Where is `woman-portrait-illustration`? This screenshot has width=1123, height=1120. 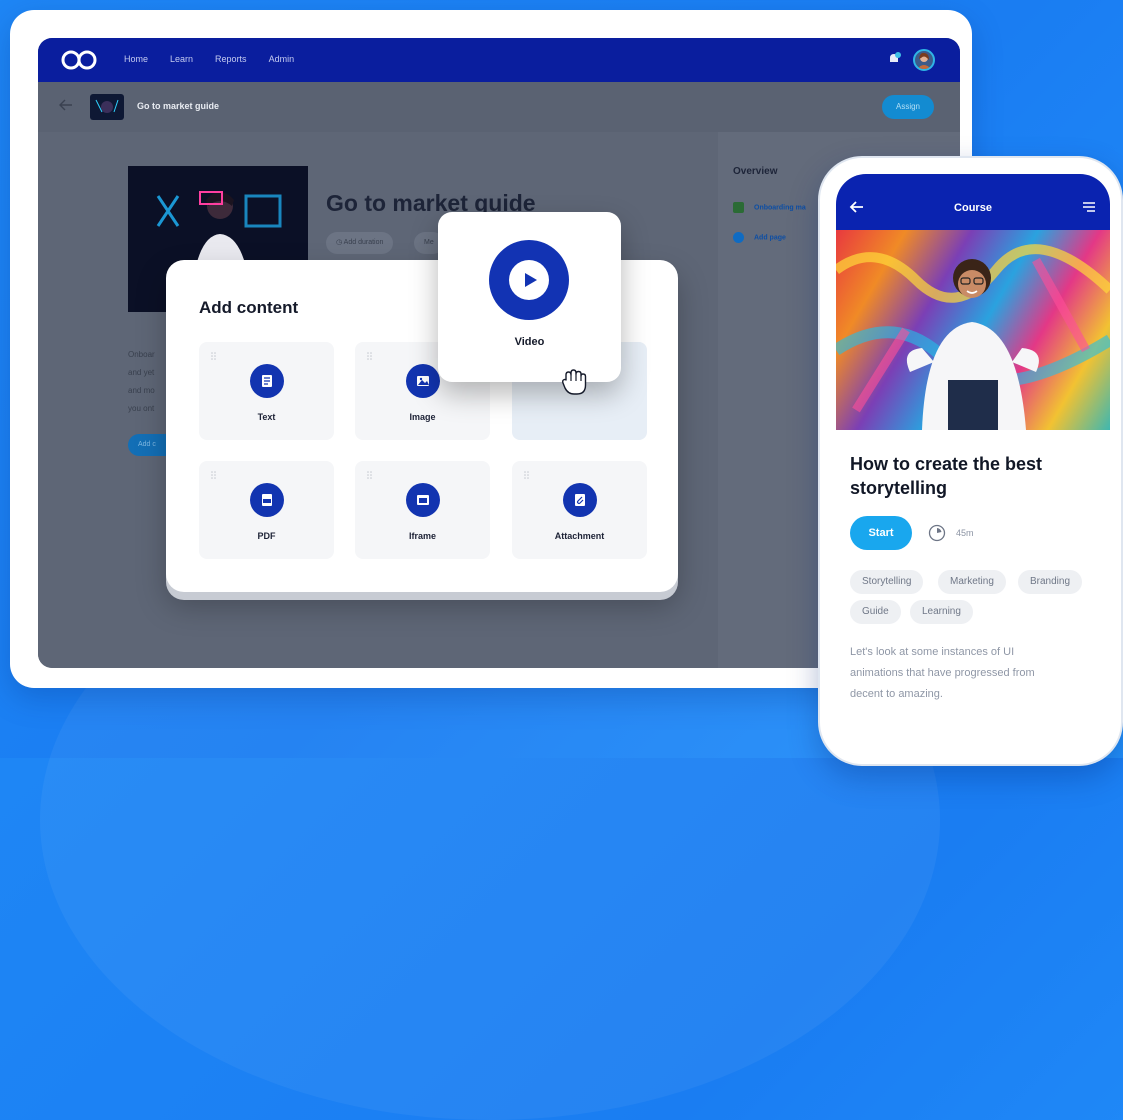 woman-portrait-illustration is located at coordinates (973, 337).